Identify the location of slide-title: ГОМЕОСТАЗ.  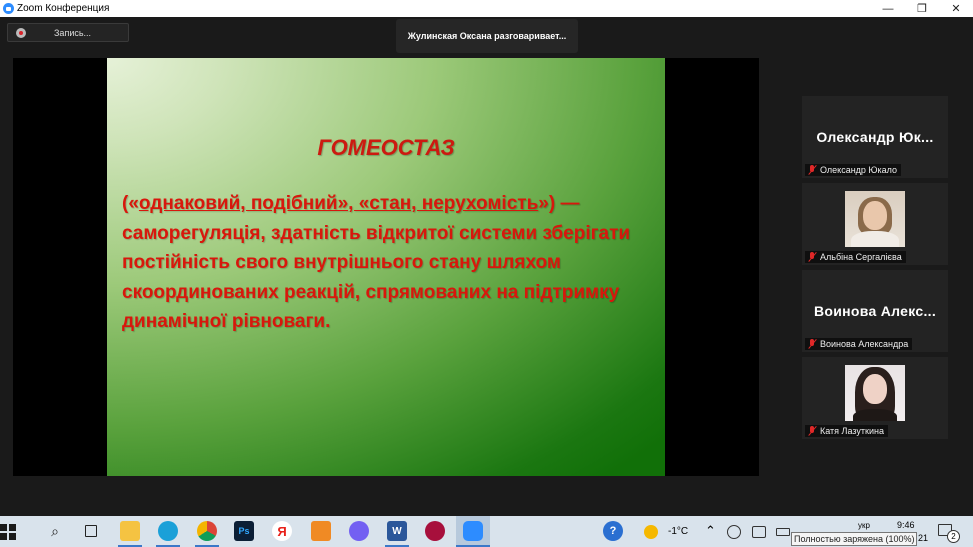
(386, 147).